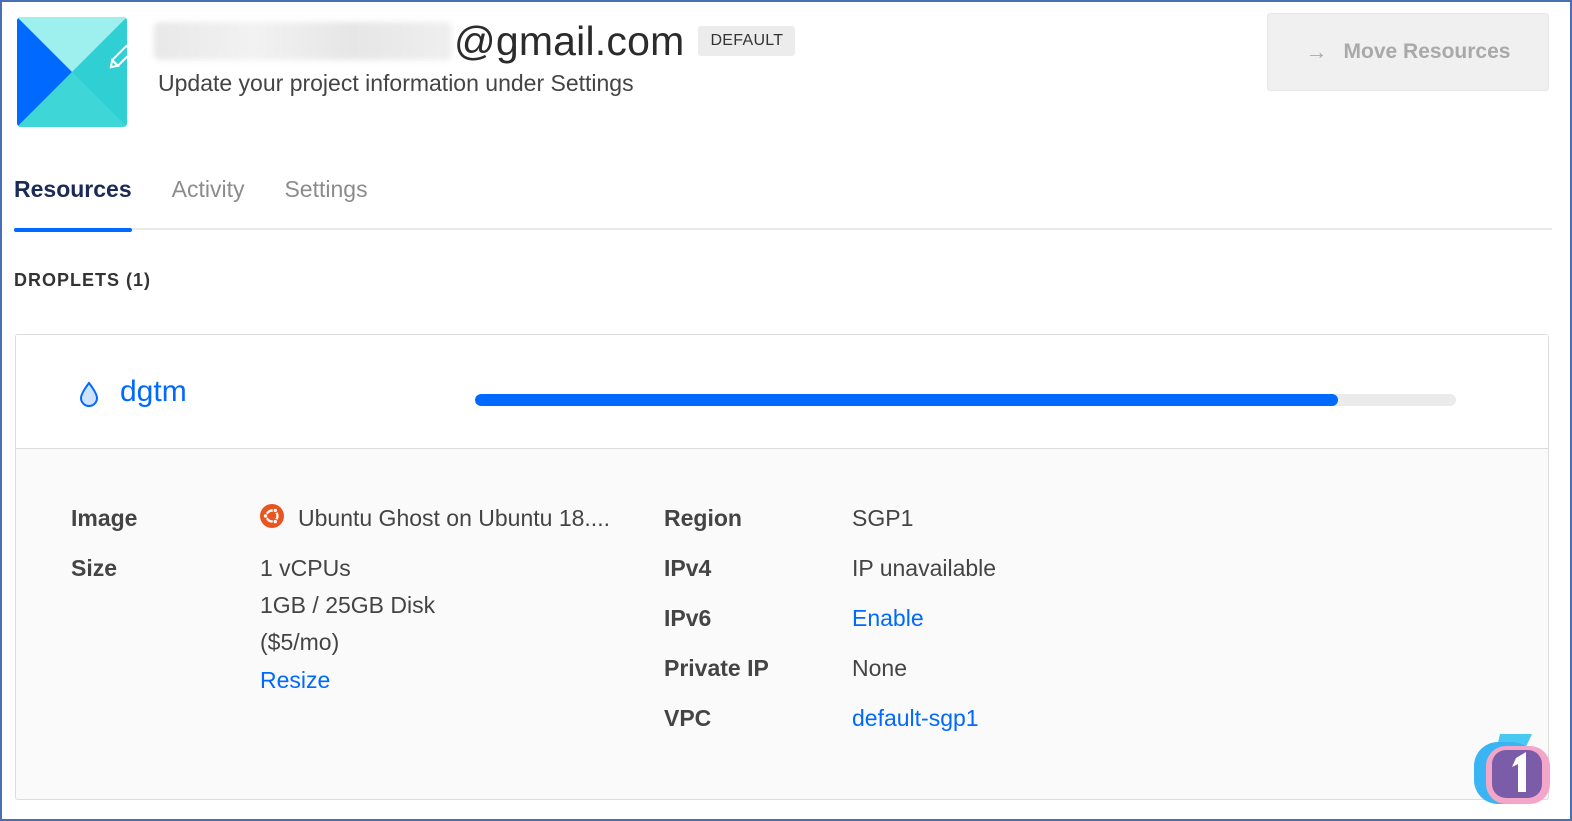 Image resolution: width=1572 pixels, height=821 pixels. What do you see at coordinates (300, 642) in the screenshot?
I see `size-price: ($5/mo)` at bounding box center [300, 642].